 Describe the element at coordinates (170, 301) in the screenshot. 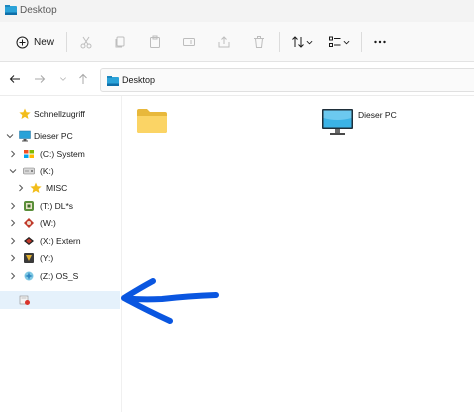

I see `hand-drawn-arrow-icon` at that location.